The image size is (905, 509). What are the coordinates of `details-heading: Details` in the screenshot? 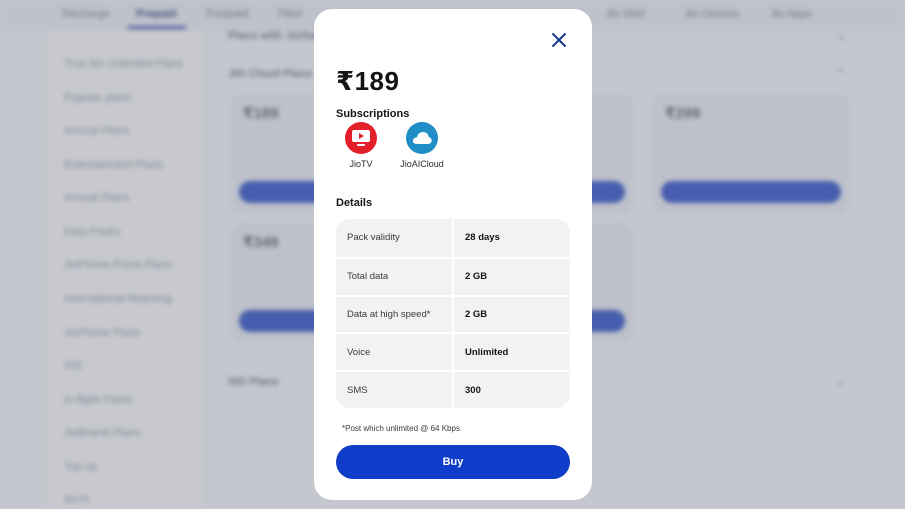 It's located at (354, 203).